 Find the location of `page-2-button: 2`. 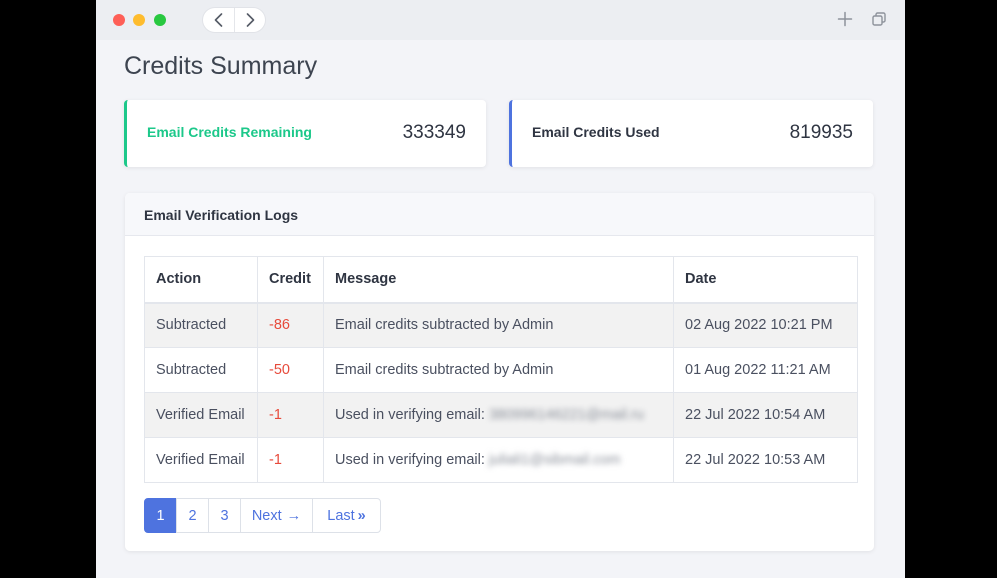

page-2-button: 2 is located at coordinates (192, 515).